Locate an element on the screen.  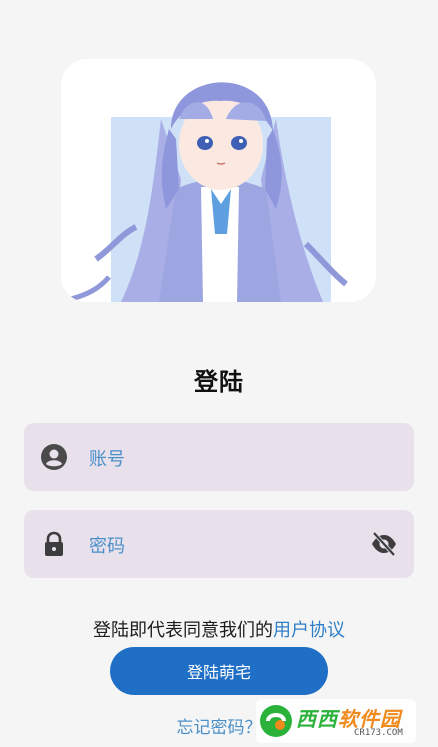
password-input-placeholder: 密码 is located at coordinates (107, 545).